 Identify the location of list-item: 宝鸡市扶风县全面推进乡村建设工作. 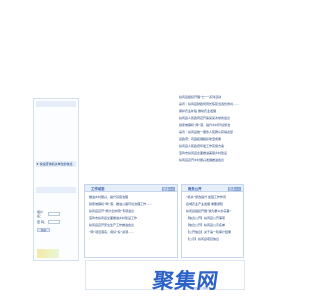
(131, 218).